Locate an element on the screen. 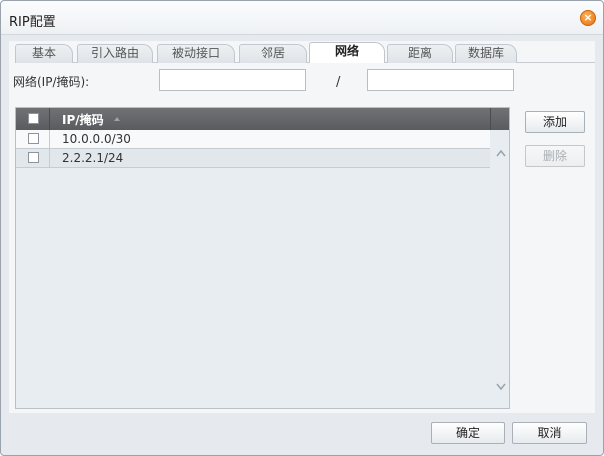  tab-database: 数据库 is located at coordinates (486, 53).